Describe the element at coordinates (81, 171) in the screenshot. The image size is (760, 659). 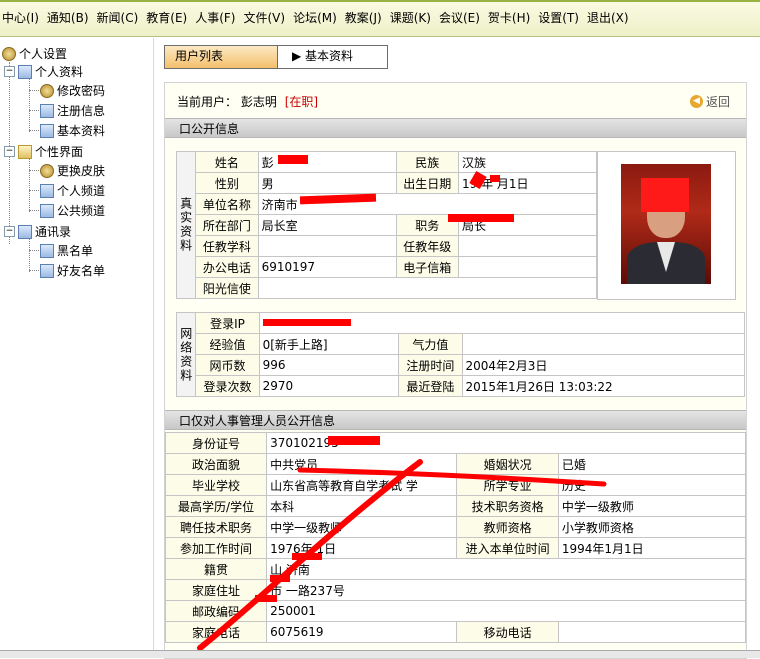
I see `tree-item-label: 更换皮肤` at that location.